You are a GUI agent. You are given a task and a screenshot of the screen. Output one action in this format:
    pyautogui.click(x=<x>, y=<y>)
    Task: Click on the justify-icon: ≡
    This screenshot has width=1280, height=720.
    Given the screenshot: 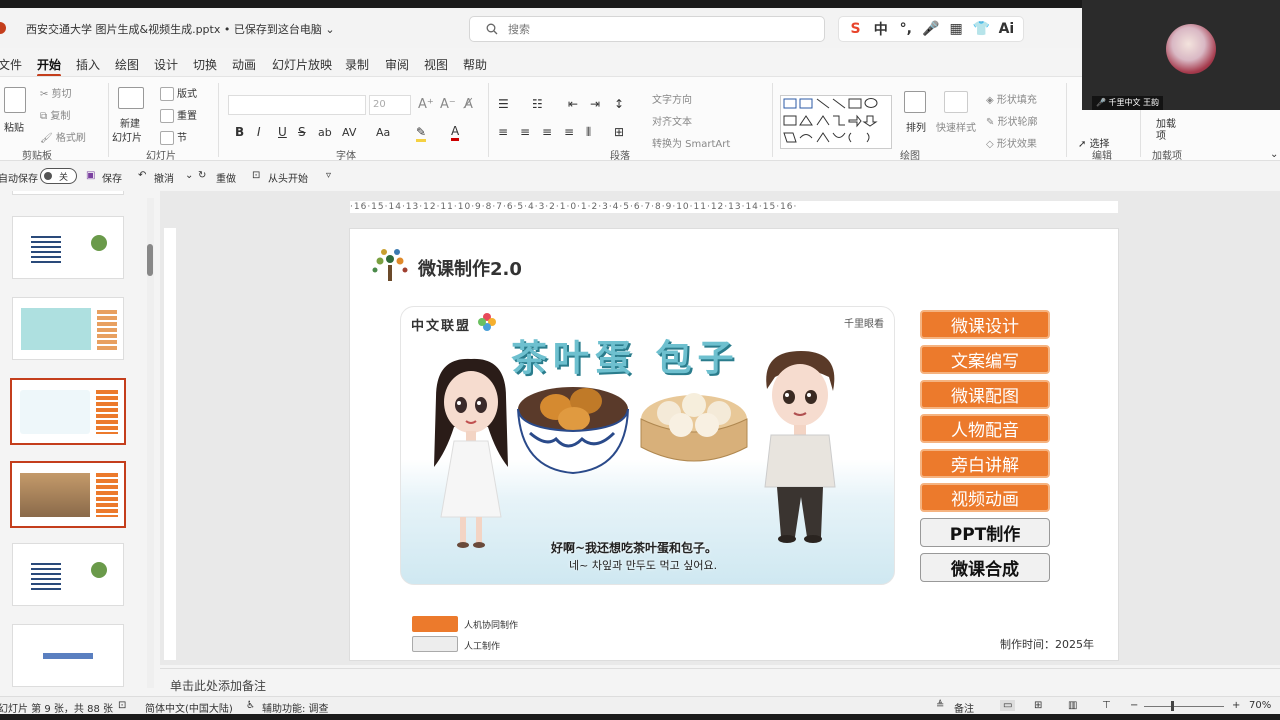 What is the action you would take?
    pyautogui.click(x=569, y=132)
    